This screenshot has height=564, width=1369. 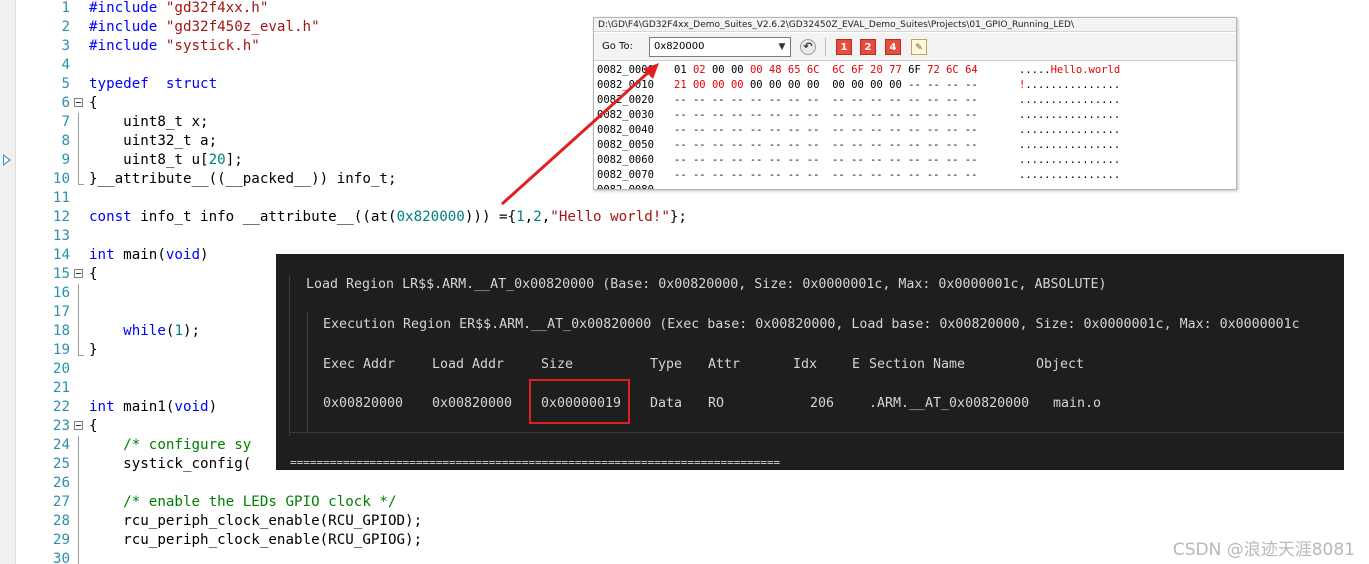 I want to click on header-attr: Attr, so click(x=724, y=364).